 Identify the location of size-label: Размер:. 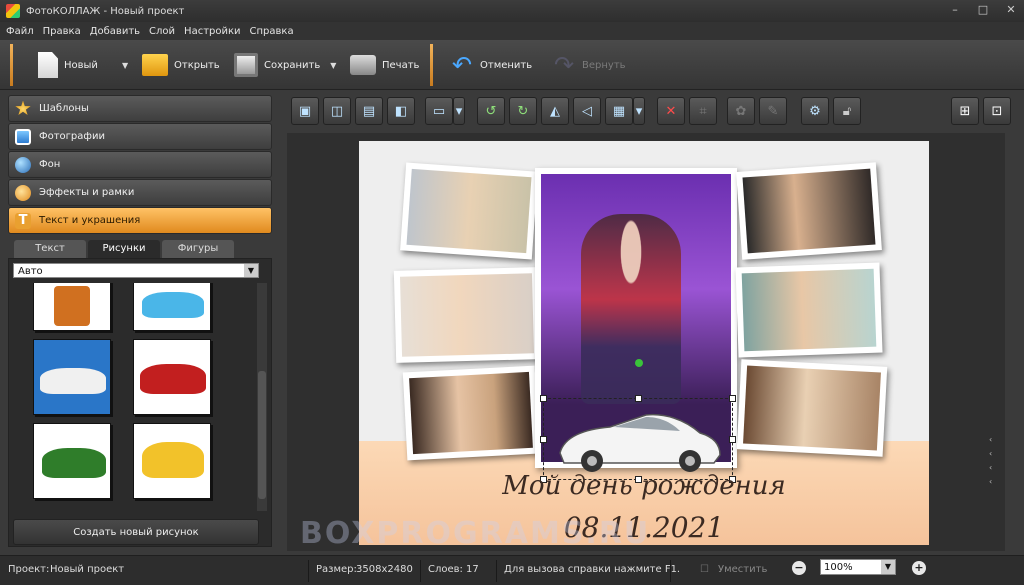
(336, 569).